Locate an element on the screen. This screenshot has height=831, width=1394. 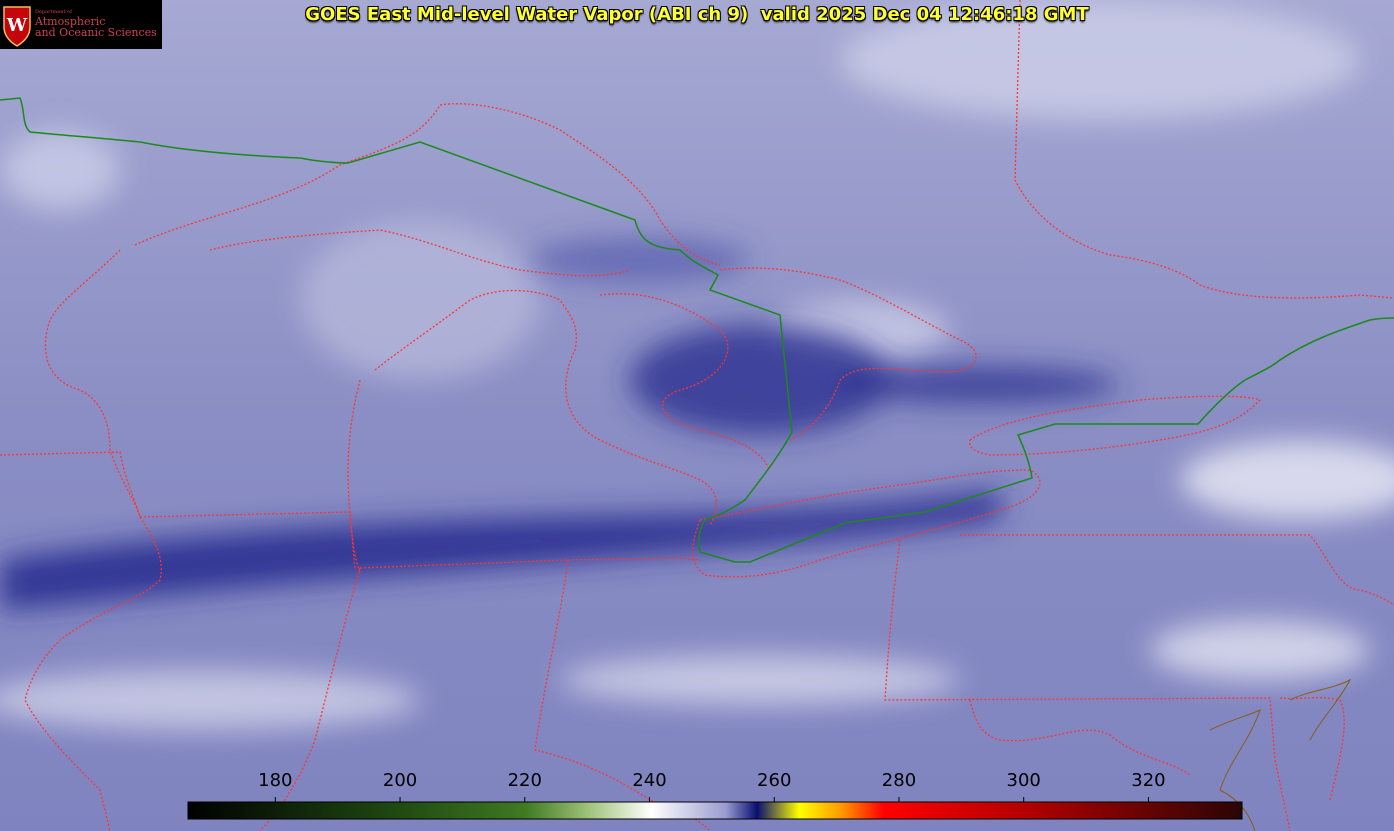
colorbar-gradient is located at coordinates (715, 810).